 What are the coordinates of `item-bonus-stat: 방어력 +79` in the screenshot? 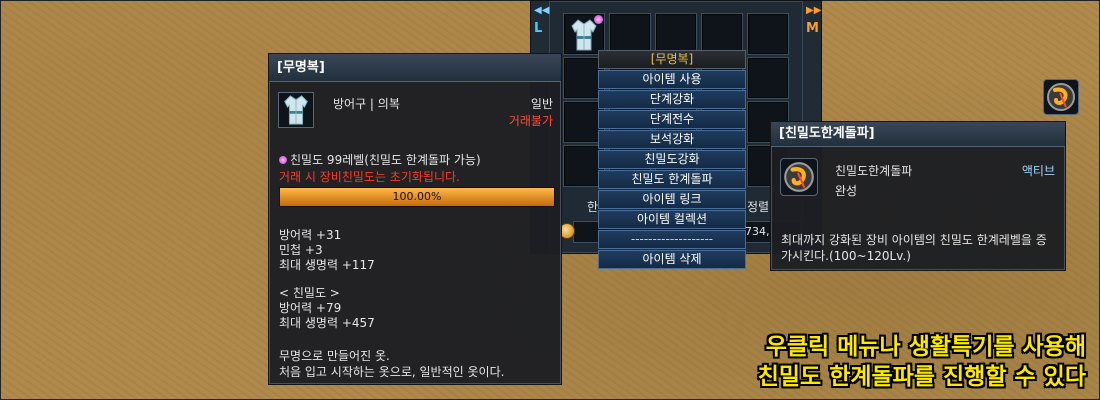 It's located at (310, 308).